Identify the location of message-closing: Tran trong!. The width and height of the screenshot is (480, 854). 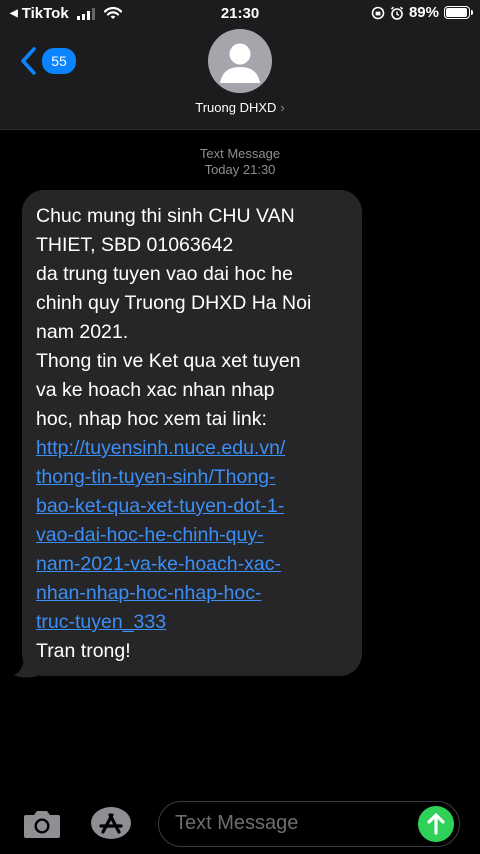
(83, 651).